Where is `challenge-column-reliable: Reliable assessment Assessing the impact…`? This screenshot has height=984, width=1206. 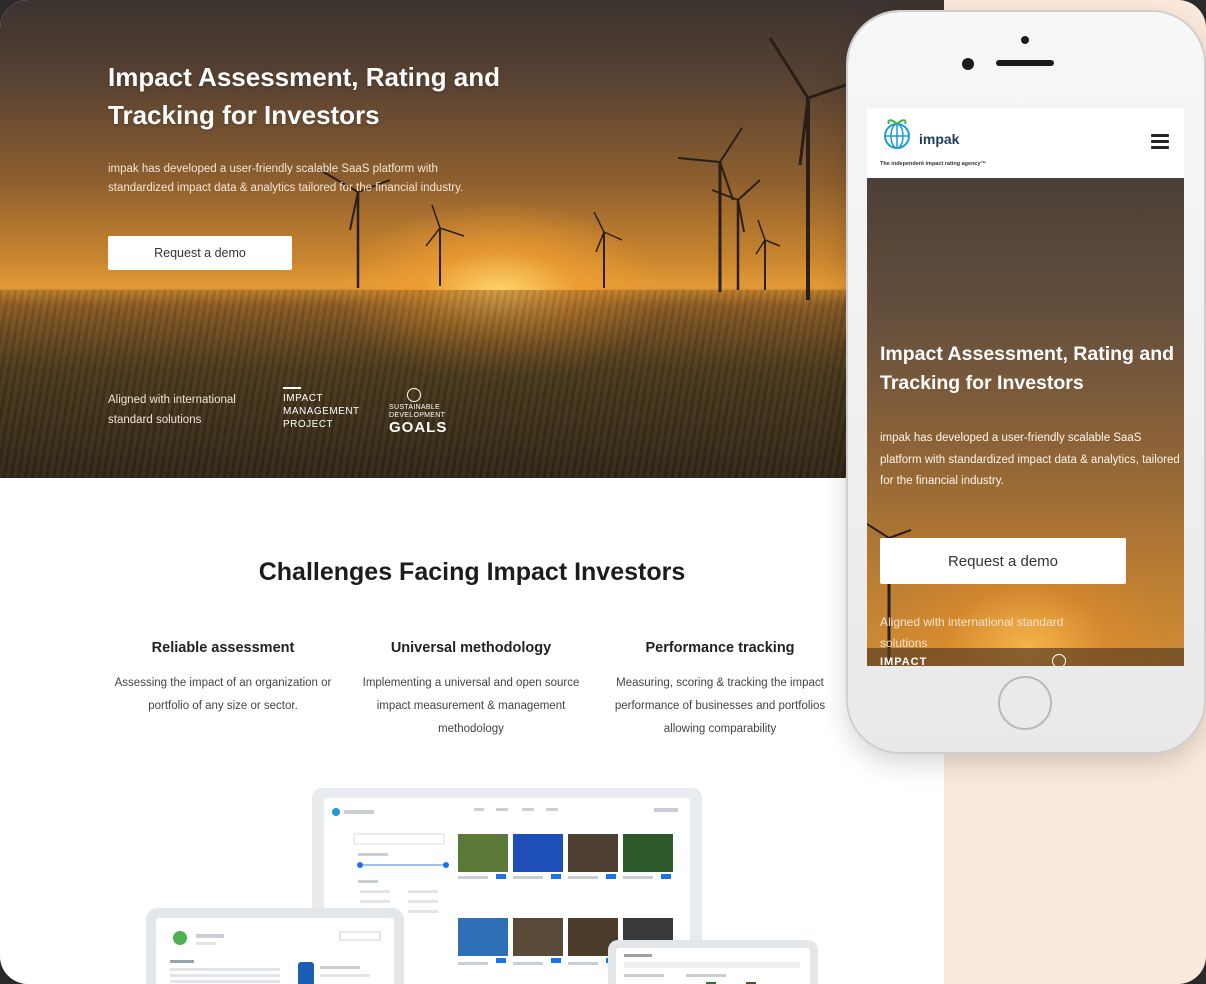 challenge-column-reliable: Reliable assessment Assessing the impact… is located at coordinates (223, 679).